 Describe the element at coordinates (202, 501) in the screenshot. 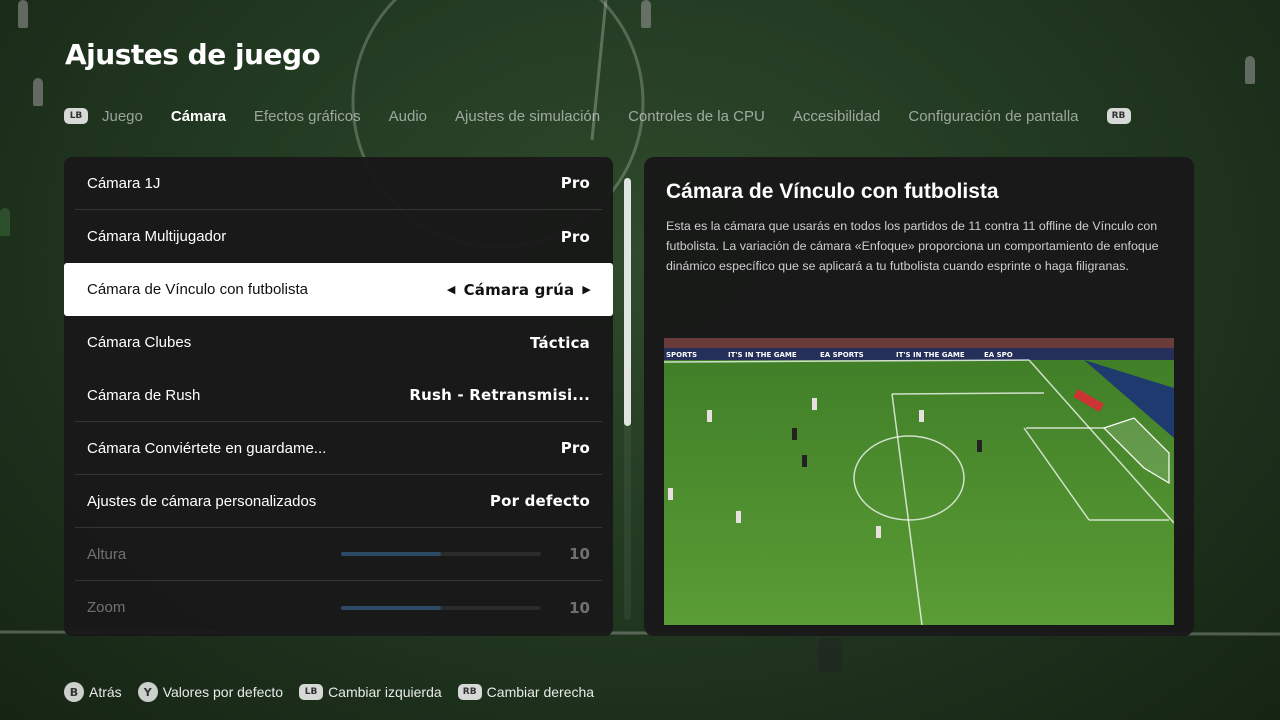

I see `setting-label: Ajustes de cámara personalizados` at that location.